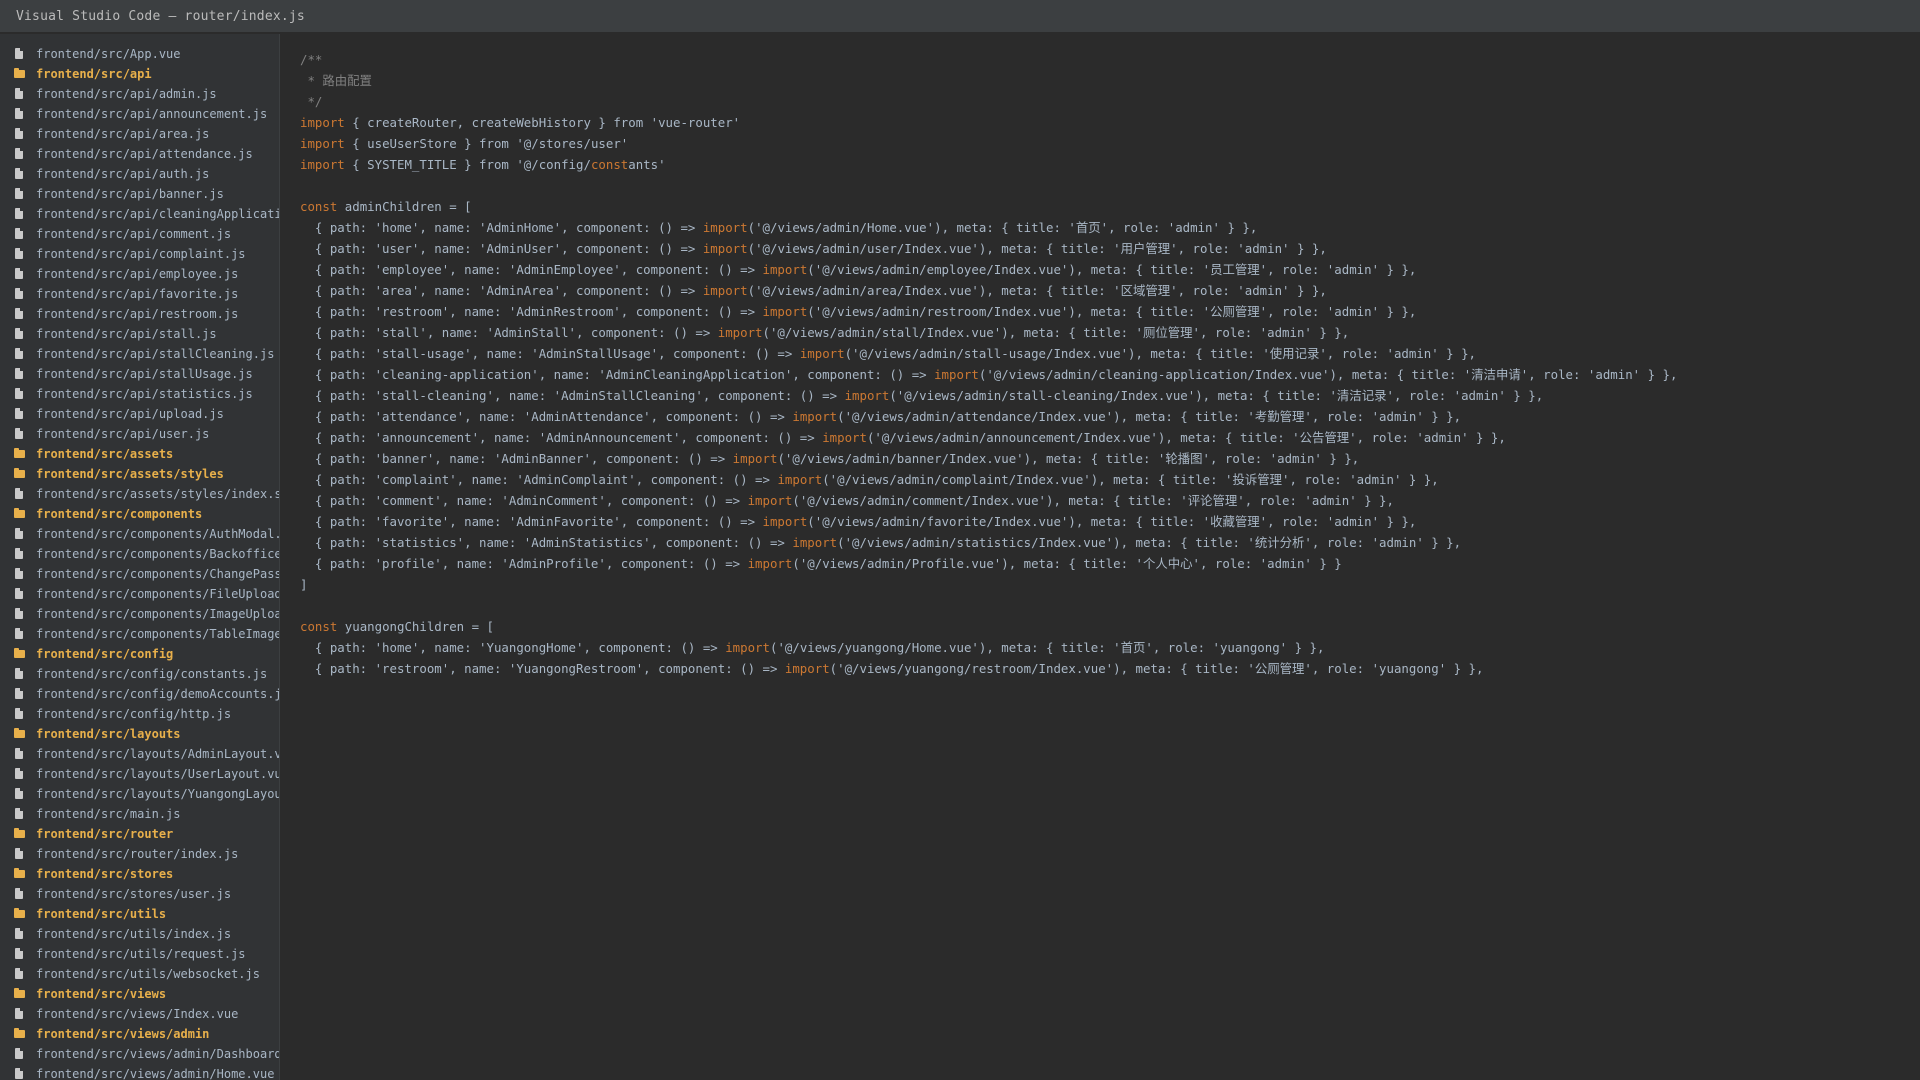 The image size is (1920, 1080). What do you see at coordinates (123, 174) in the screenshot?
I see `explorer-item-label: frontend/src/api/auth.js` at bounding box center [123, 174].